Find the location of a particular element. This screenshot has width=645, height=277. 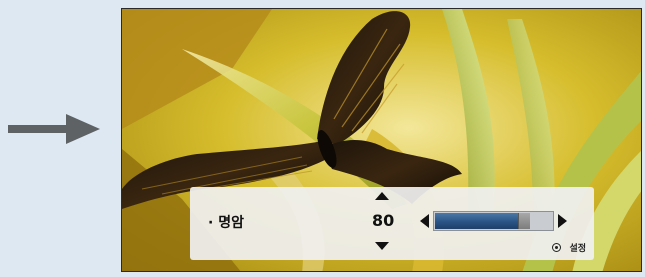

brightness-slider is located at coordinates (493, 221).